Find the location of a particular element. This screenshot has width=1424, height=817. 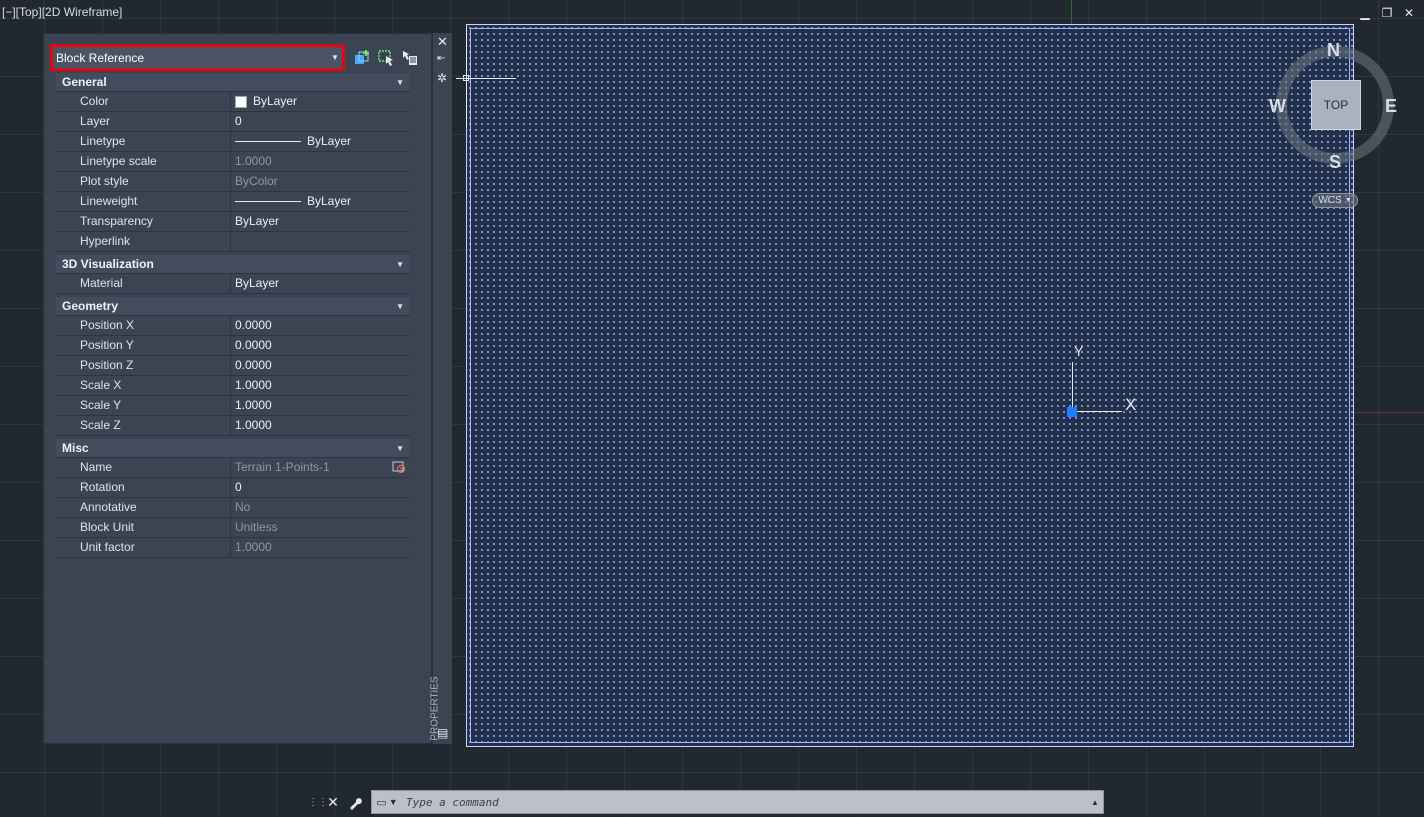

crosshair-pickbox is located at coordinates (466, 78).